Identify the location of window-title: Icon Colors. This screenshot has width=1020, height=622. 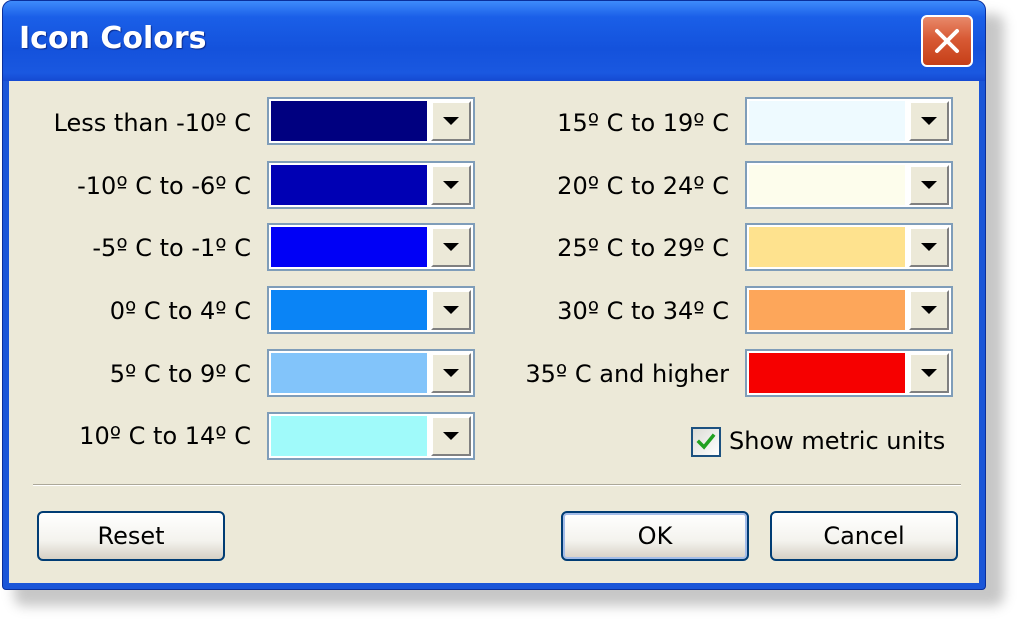
(113, 38).